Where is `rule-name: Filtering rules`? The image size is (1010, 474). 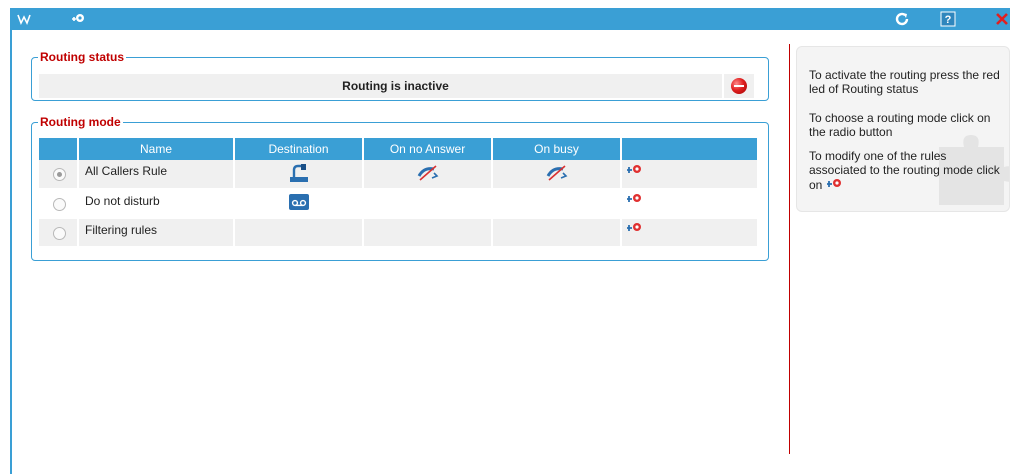
rule-name: Filtering rules is located at coordinates (156, 233).